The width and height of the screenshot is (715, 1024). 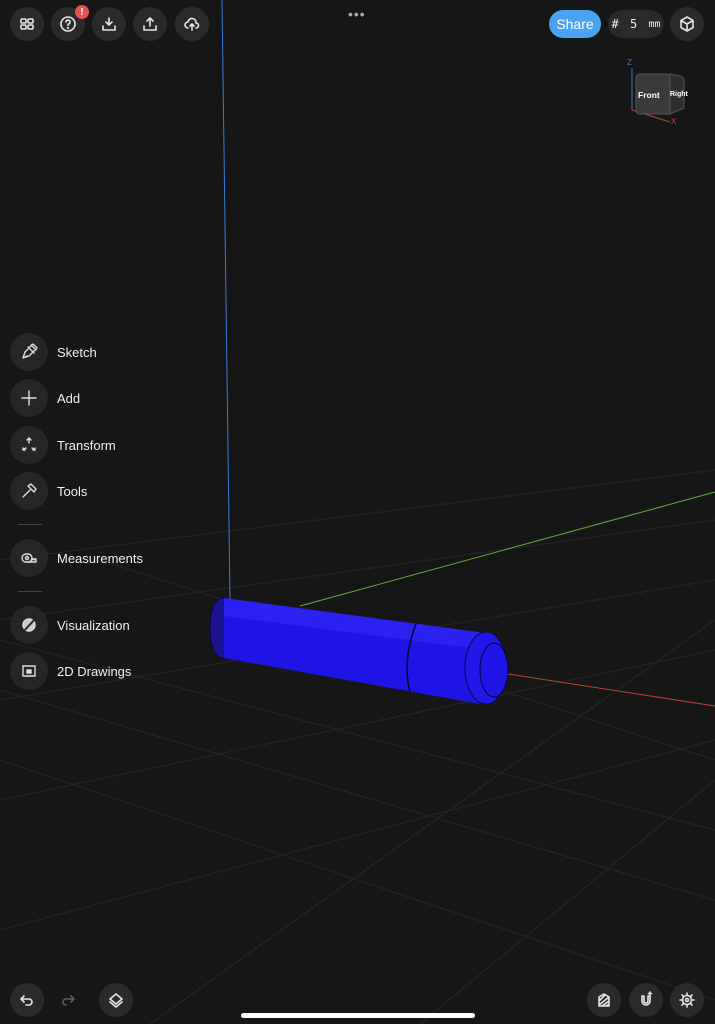 What do you see at coordinates (29, 490) in the screenshot?
I see `hammer-icon` at bounding box center [29, 490].